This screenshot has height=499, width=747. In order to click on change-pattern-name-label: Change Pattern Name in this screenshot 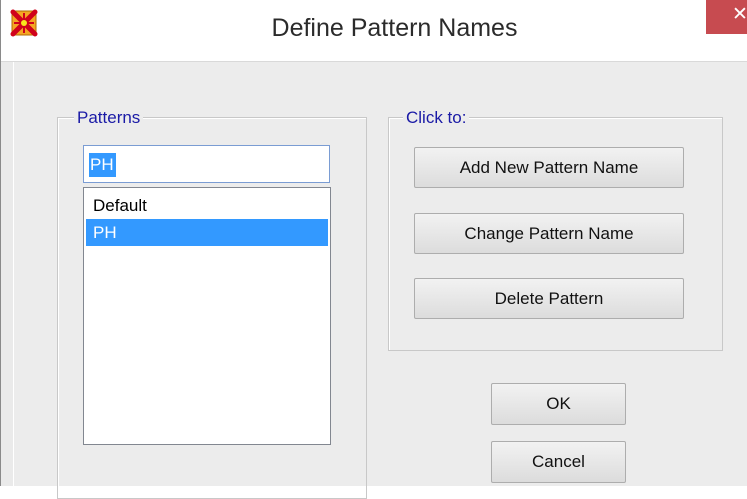, I will do `click(549, 233)`.